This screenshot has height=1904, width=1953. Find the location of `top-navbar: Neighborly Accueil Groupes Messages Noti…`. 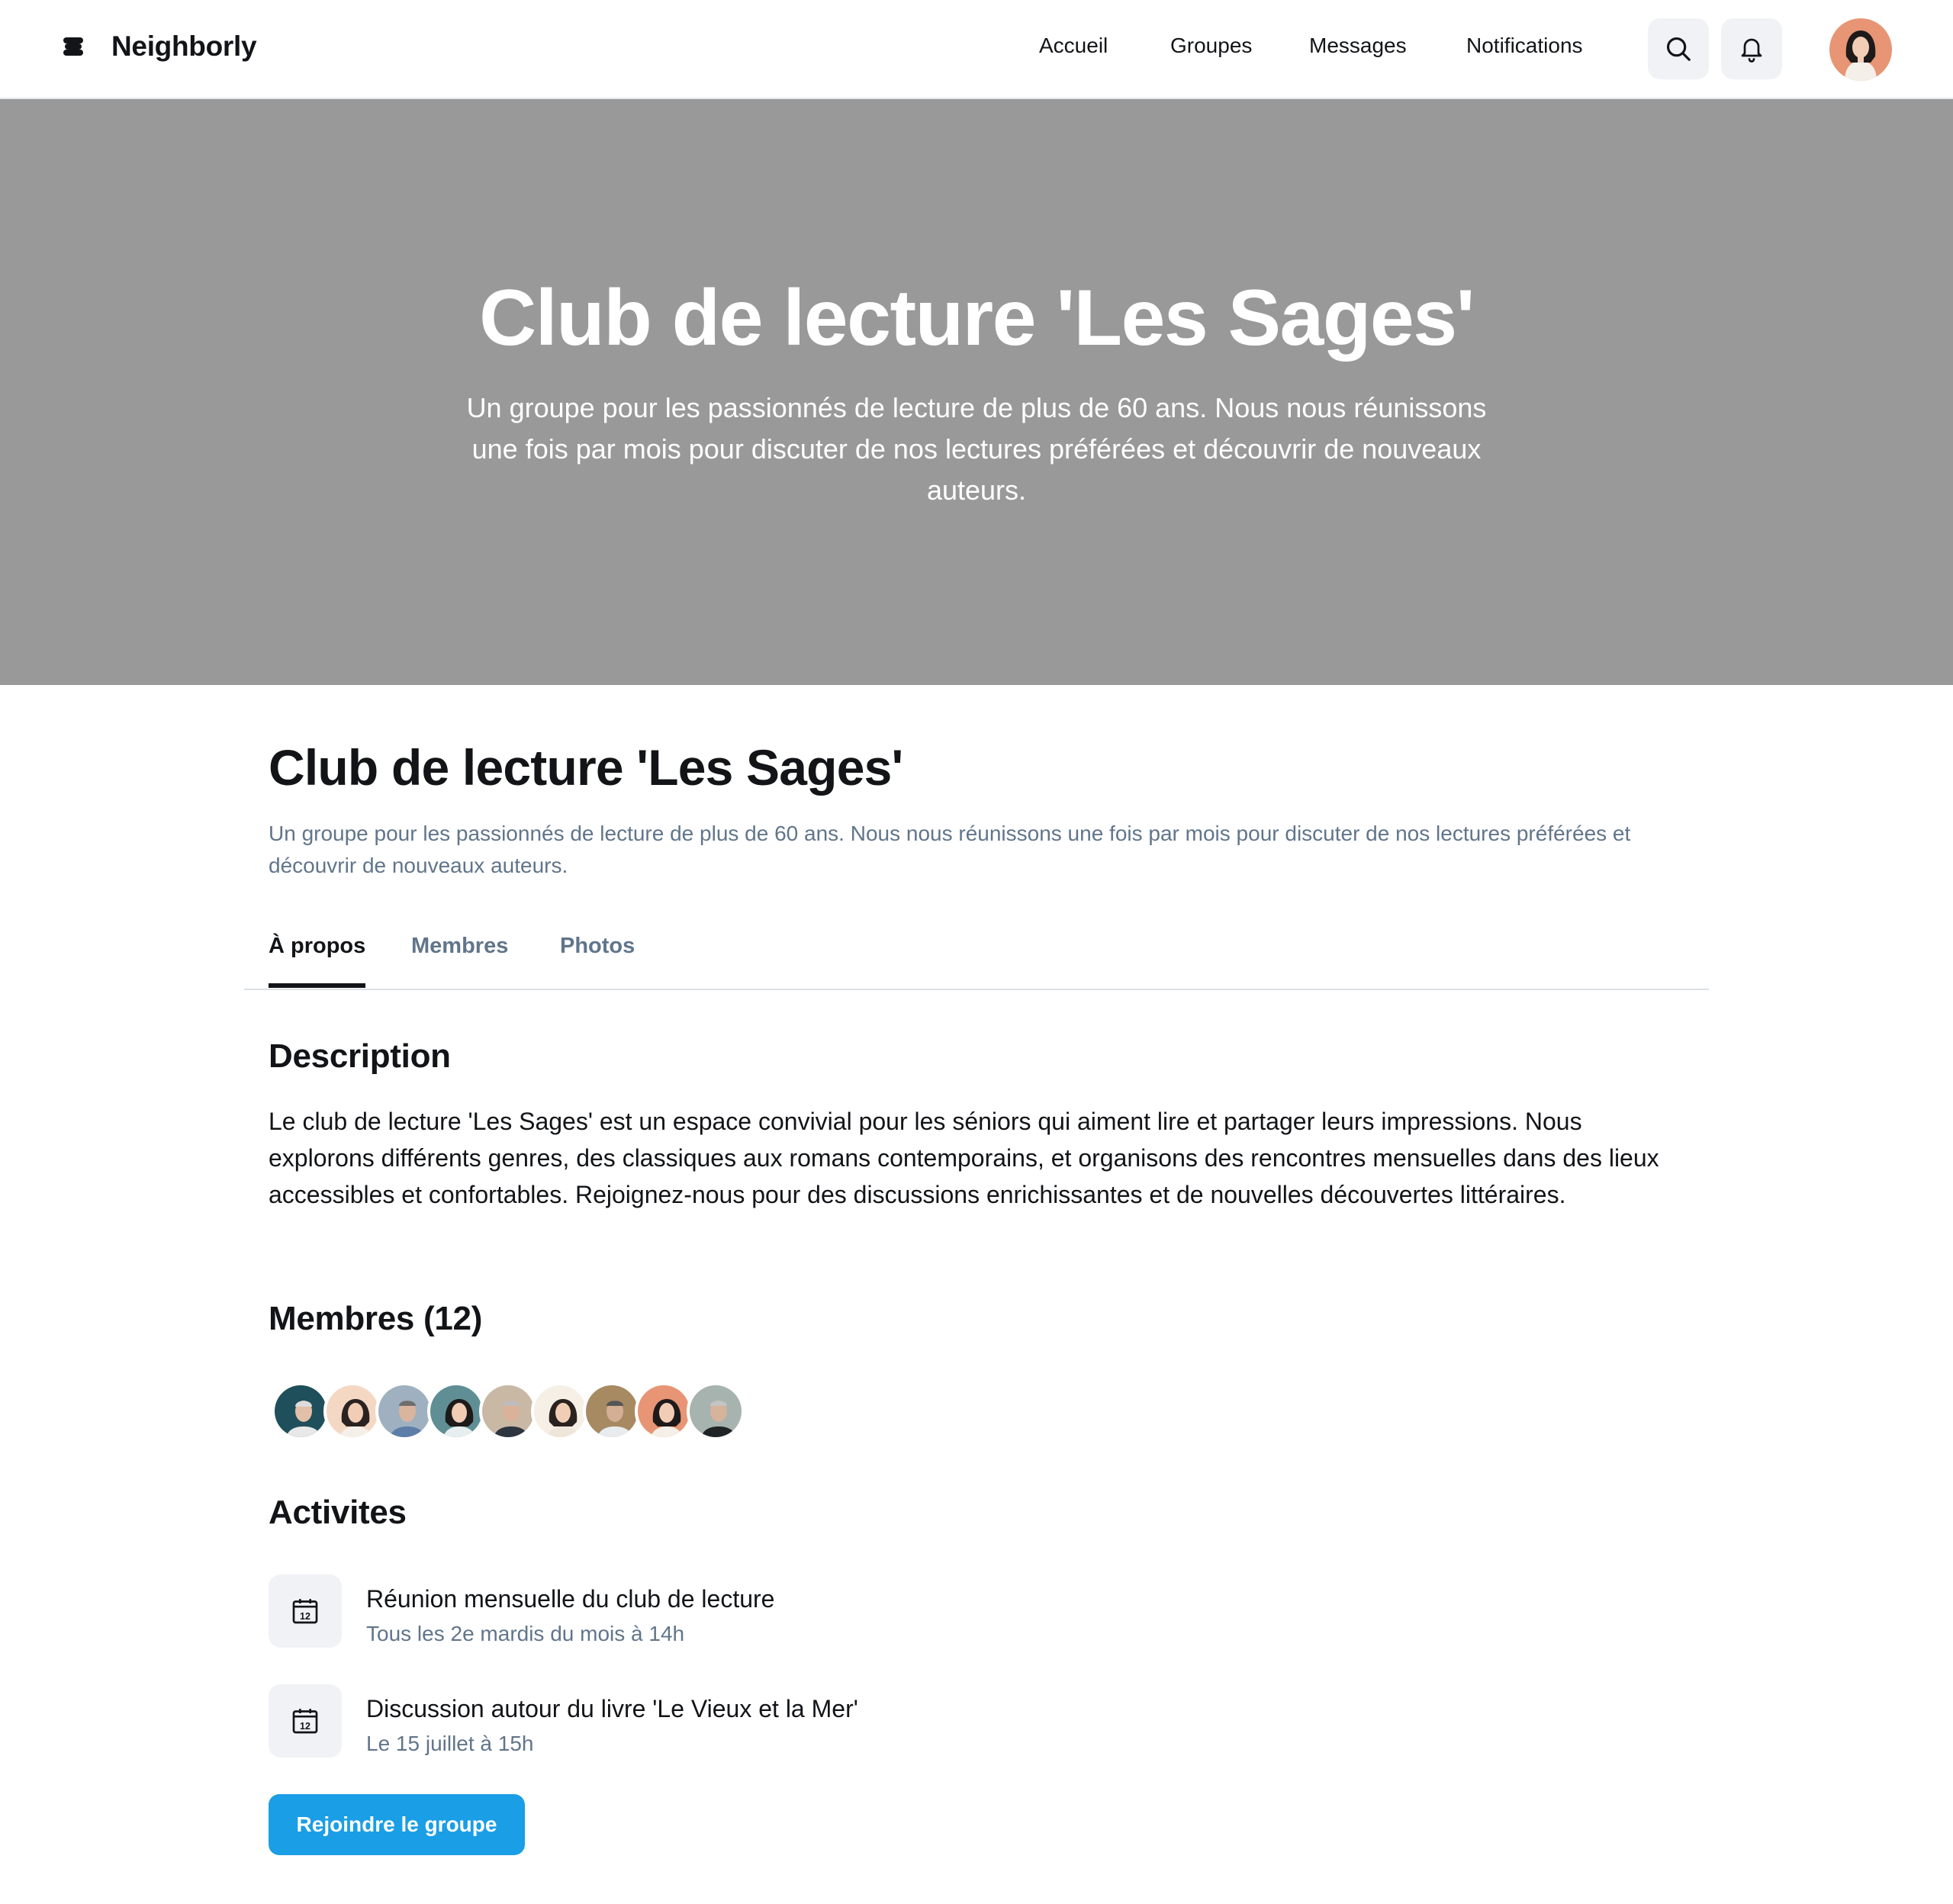

top-navbar: Neighborly Accueil Groupes Messages Noti… is located at coordinates (976, 49).